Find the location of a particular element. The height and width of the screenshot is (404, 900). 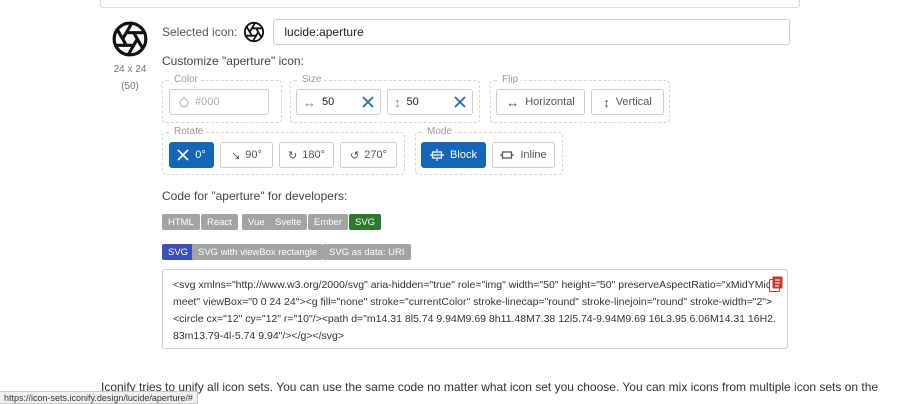

icon-count: (50) is located at coordinates (130, 86).